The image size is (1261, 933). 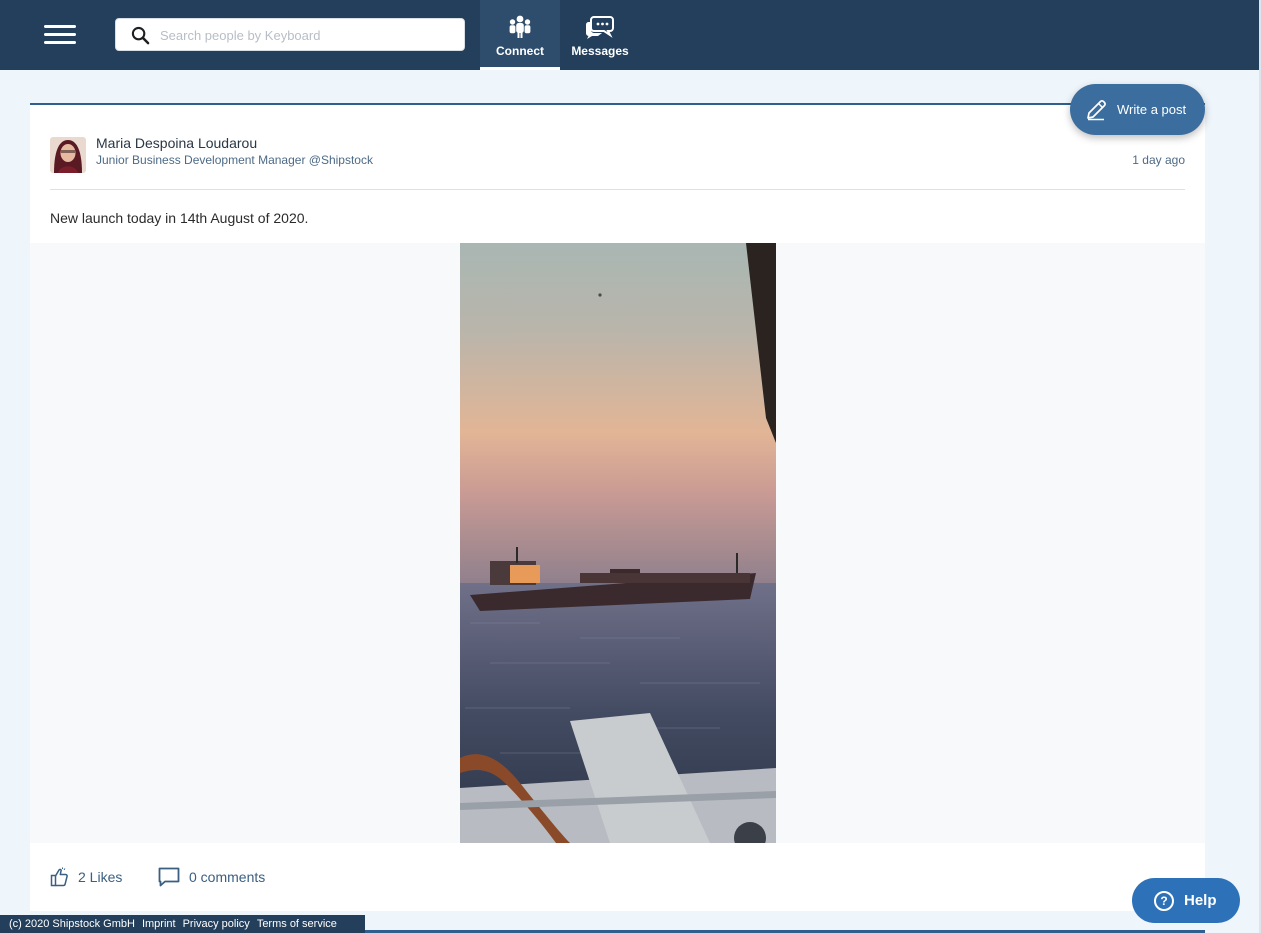 What do you see at coordinates (600, 51) in the screenshot?
I see `tab-messages-label: Messages` at bounding box center [600, 51].